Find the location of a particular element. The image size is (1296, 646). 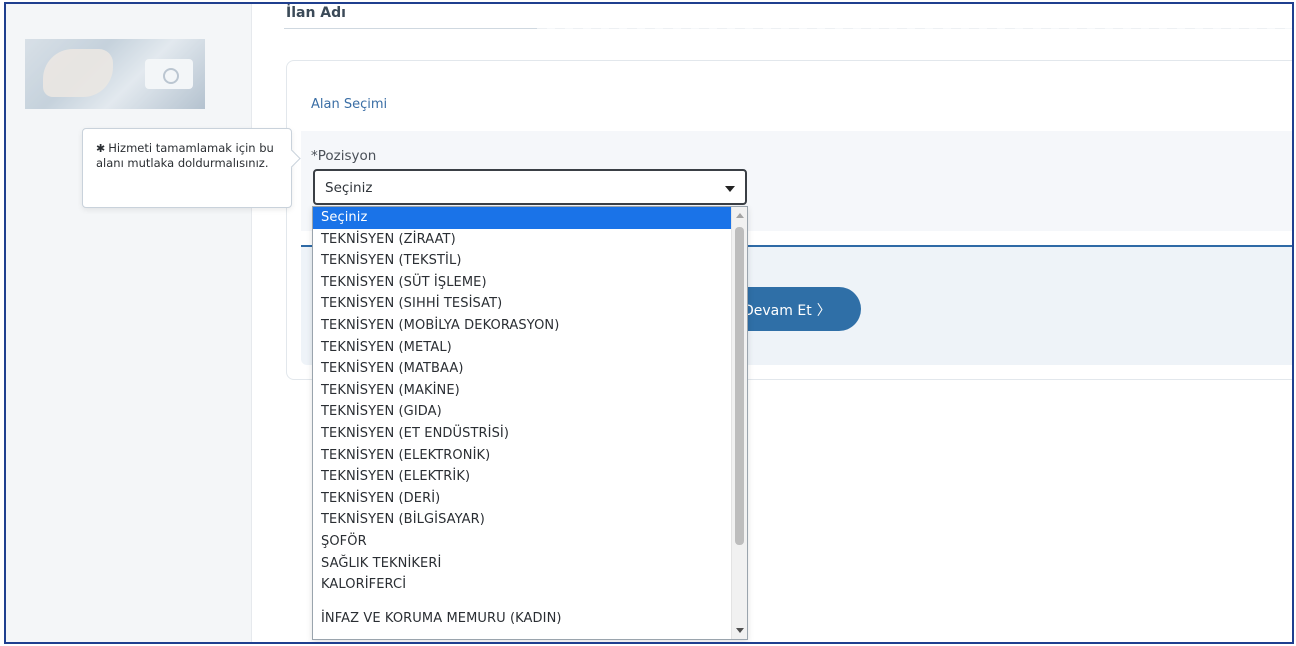

dropdown-option: TEKNİSYEN (ELEKTRİK) is located at coordinates (530, 477).